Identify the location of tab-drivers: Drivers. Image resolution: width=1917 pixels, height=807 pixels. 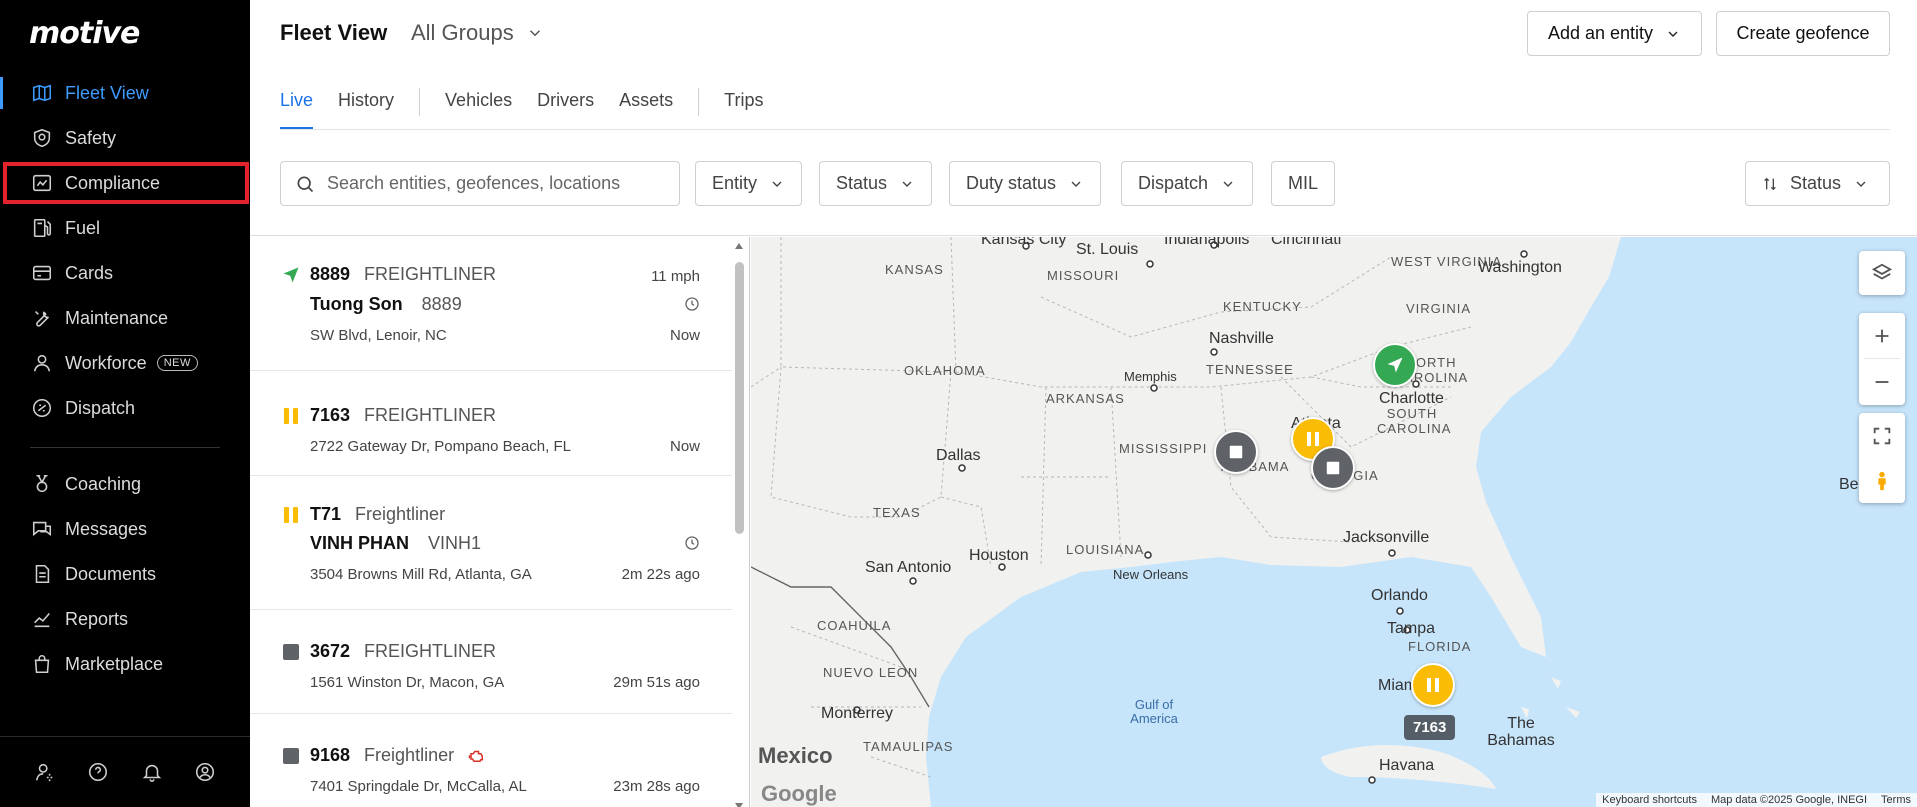
(565, 106).